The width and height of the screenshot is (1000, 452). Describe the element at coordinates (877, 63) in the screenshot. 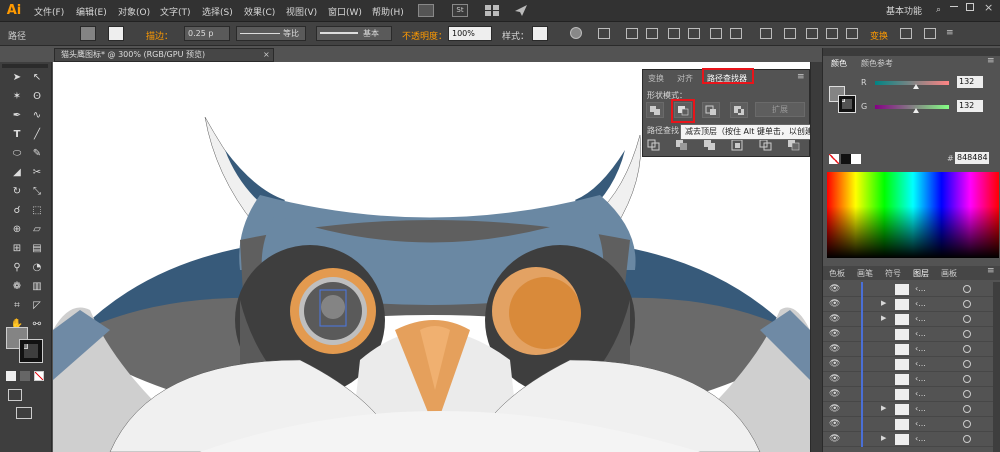

I see `tab-color-guide: 颜色参考` at that location.